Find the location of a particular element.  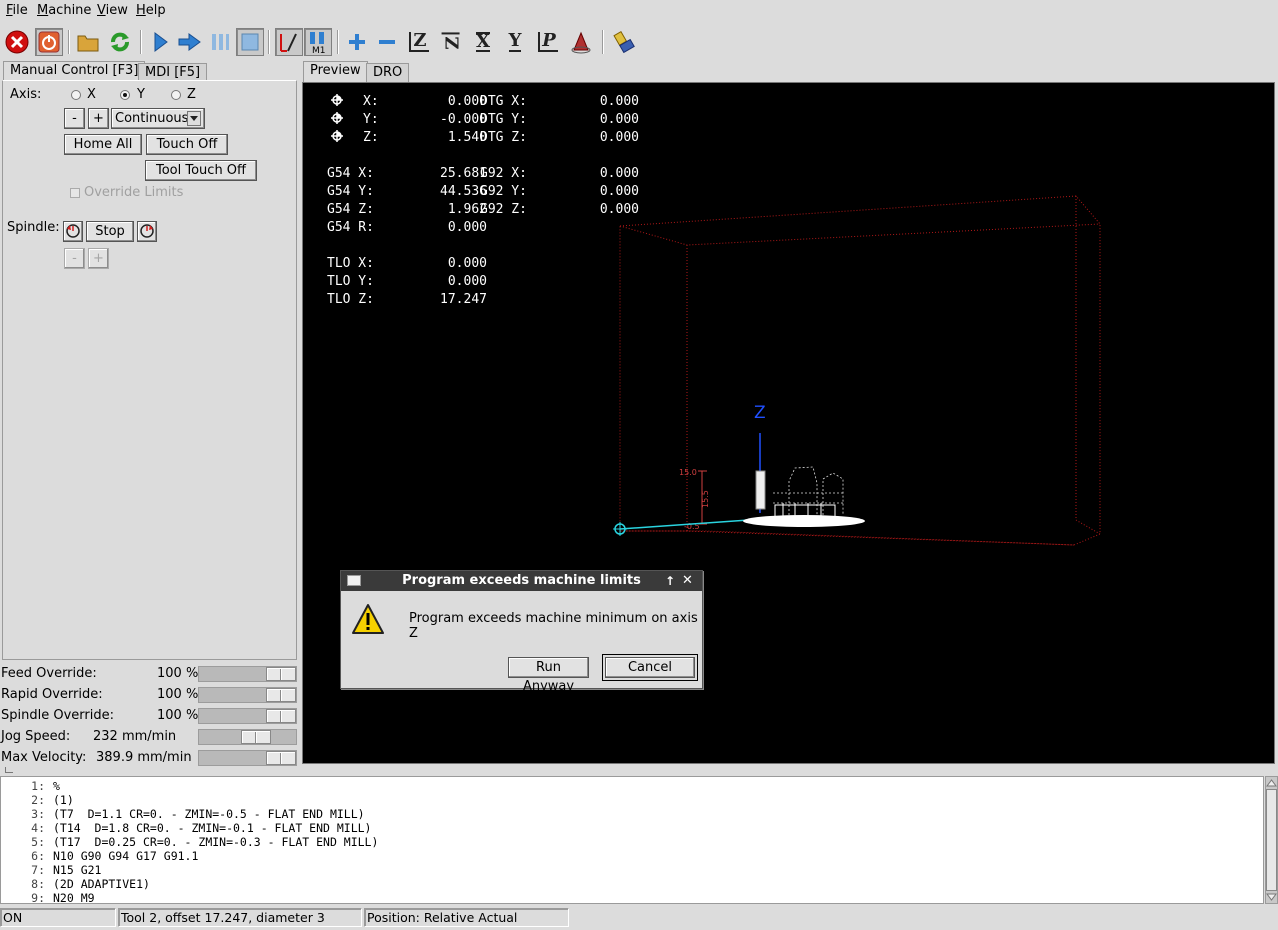

tab-preview: Preview is located at coordinates (335, 71).